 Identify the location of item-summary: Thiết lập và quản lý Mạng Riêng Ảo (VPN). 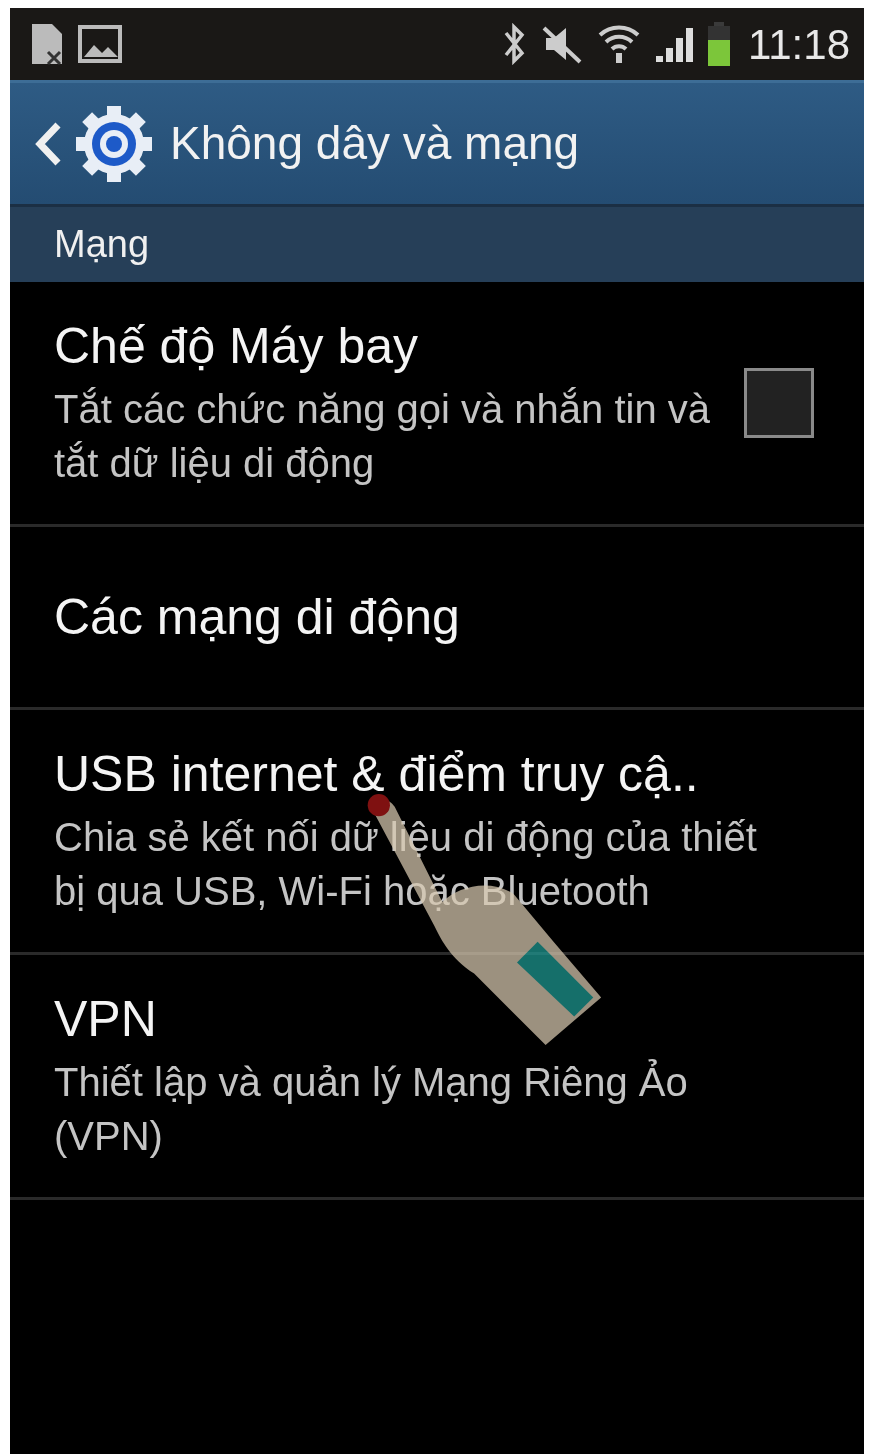
(371, 1109).